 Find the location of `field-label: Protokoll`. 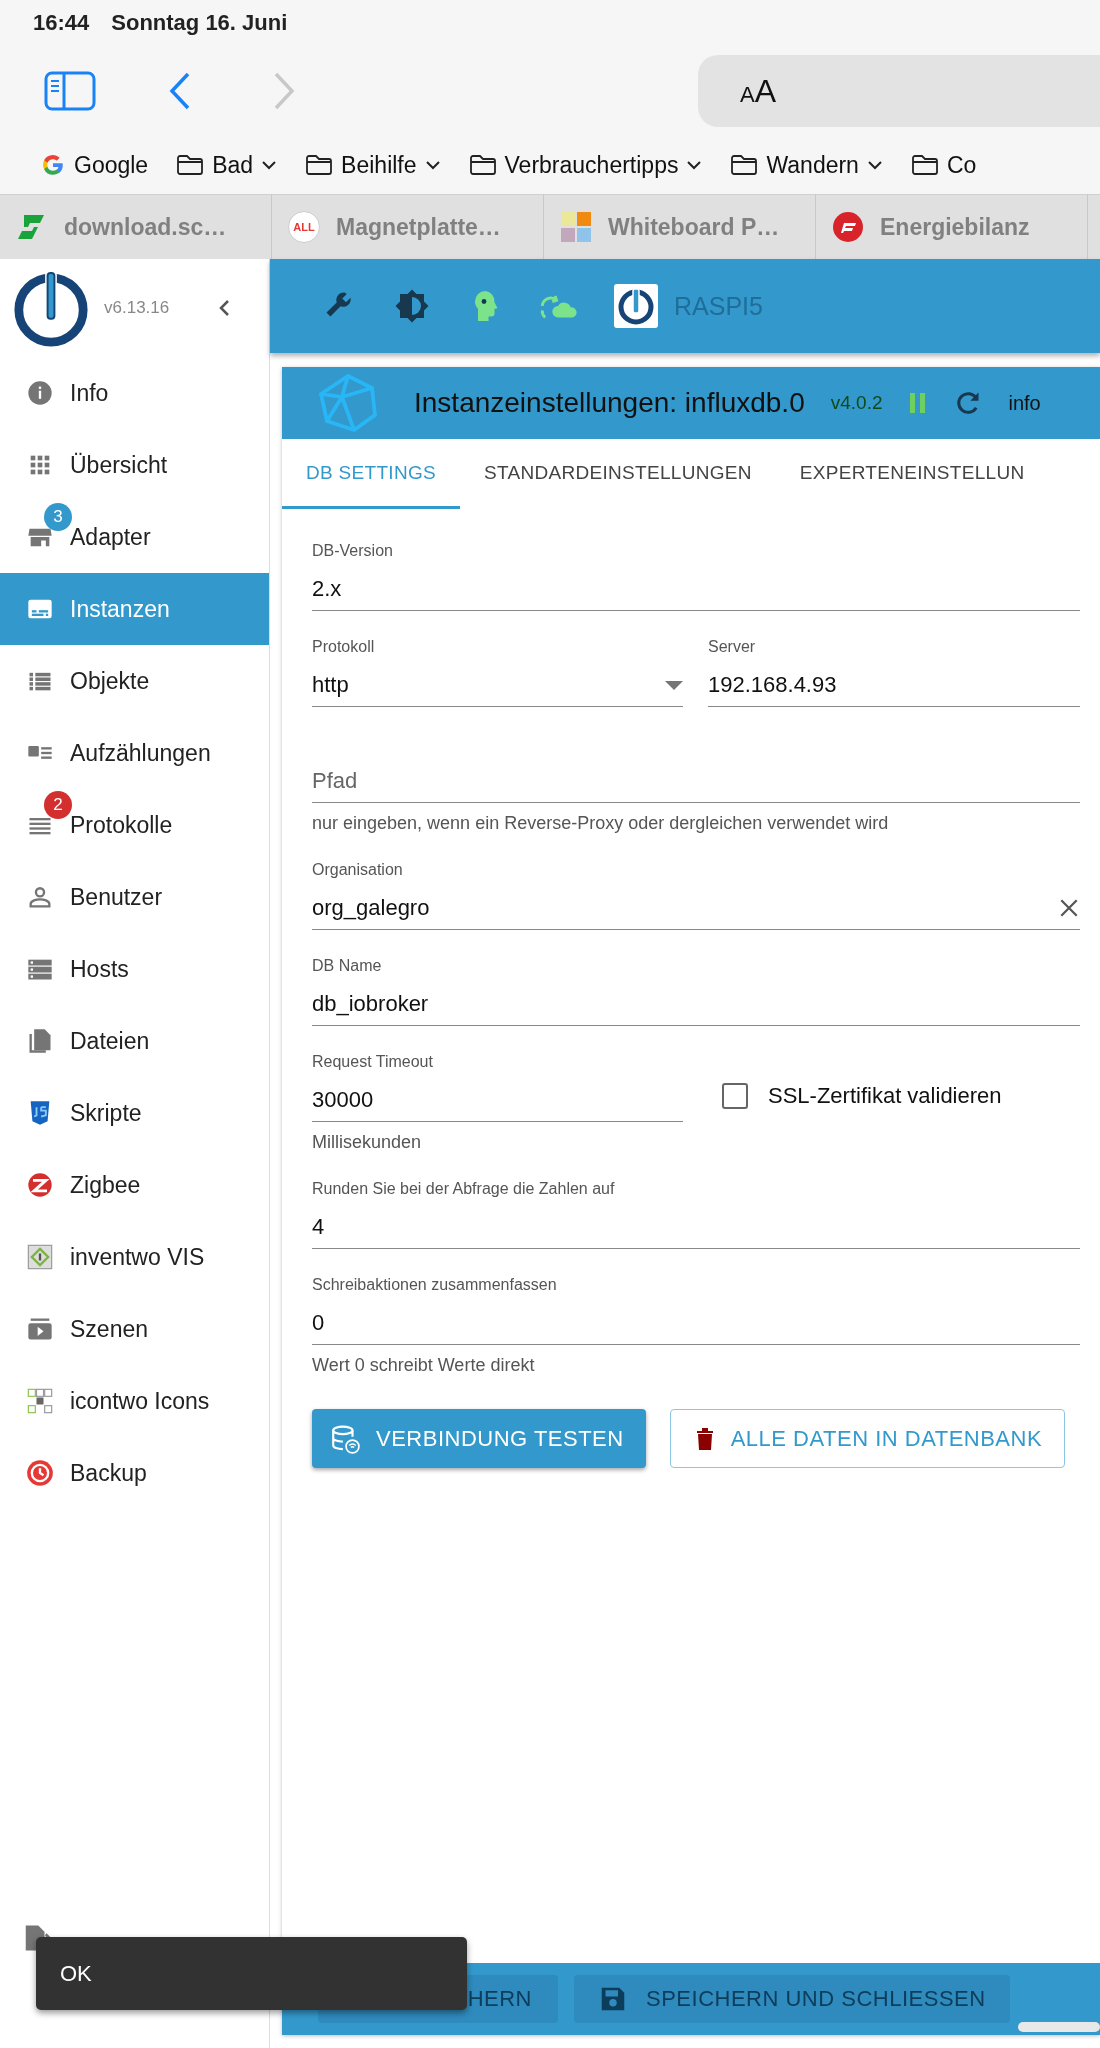

field-label: Protokoll is located at coordinates (344, 647).